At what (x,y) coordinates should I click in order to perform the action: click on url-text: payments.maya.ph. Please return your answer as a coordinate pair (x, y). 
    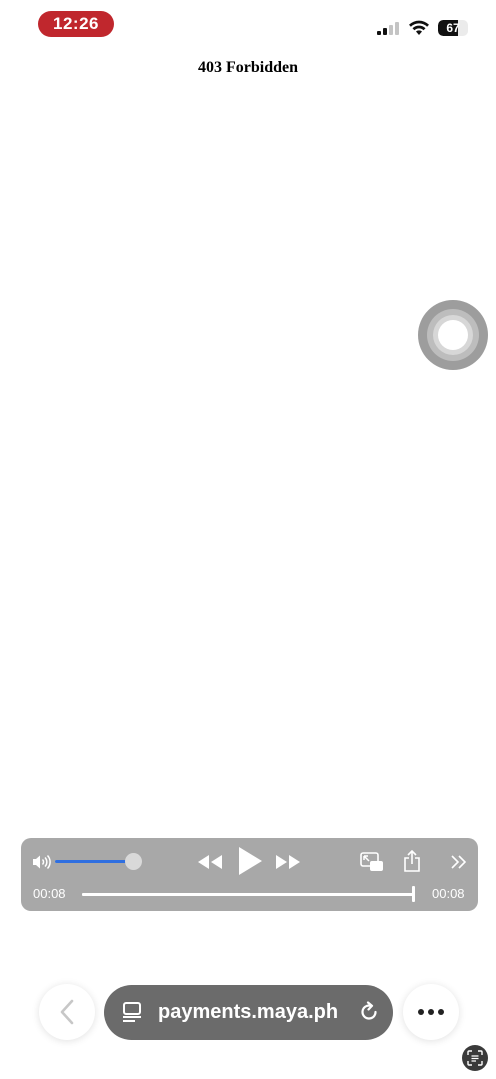
    Looking at the image, I should click on (248, 1012).